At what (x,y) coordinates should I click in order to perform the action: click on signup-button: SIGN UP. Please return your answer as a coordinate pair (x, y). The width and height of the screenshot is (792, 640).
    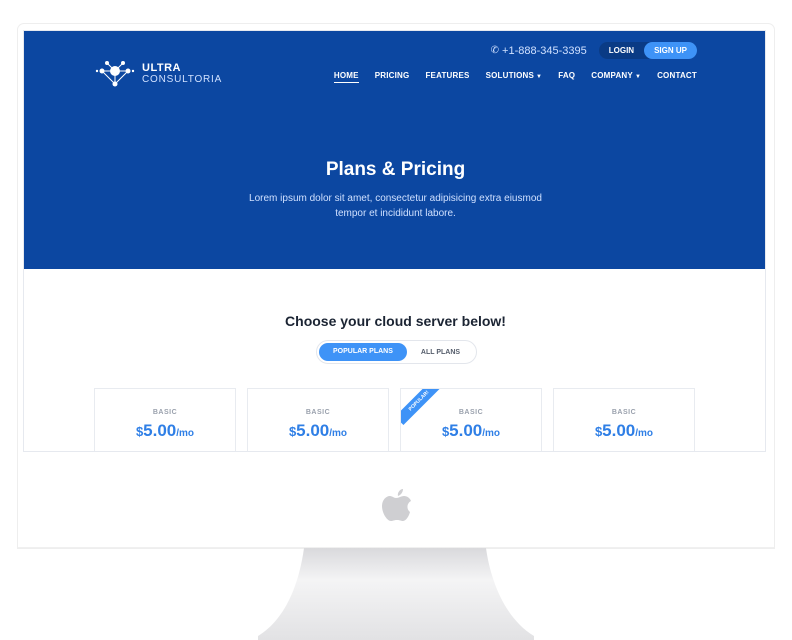
    Looking at the image, I should click on (670, 50).